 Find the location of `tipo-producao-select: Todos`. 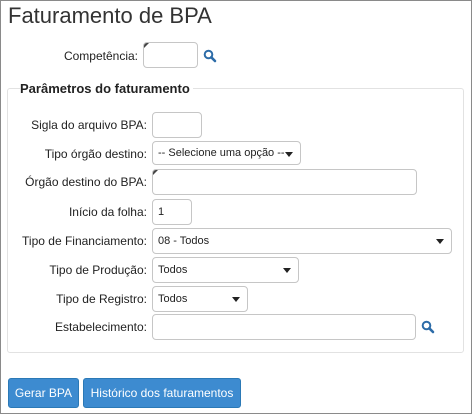

tipo-producao-select: Todos is located at coordinates (225, 270).